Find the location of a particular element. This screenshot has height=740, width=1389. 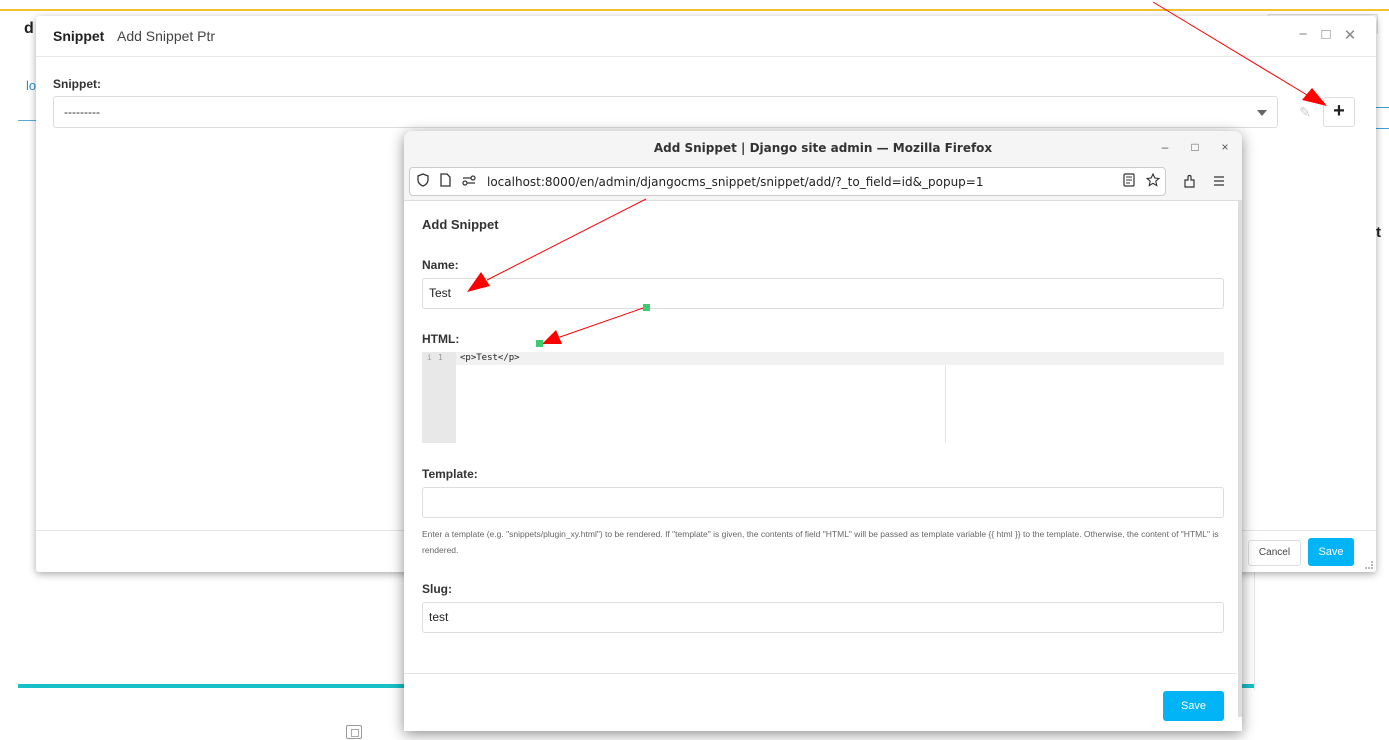

background-logo-letter: d is located at coordinates (29, 28).